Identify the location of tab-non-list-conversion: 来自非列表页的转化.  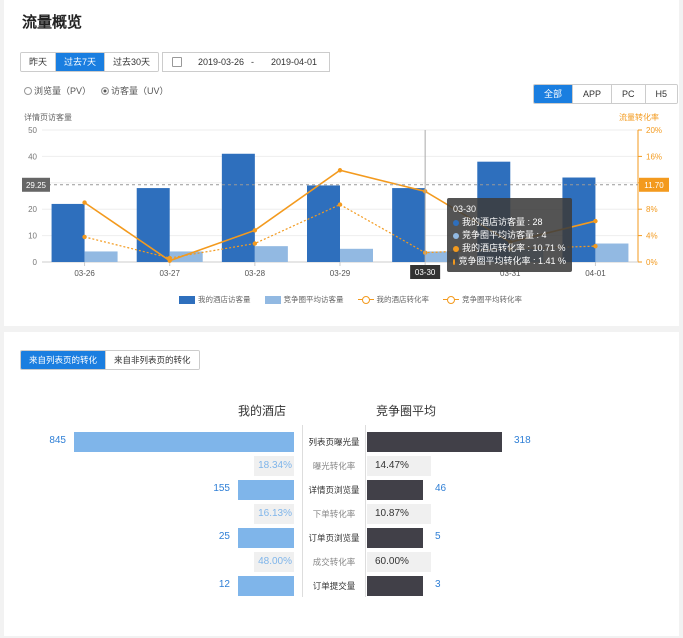
(152, 360).